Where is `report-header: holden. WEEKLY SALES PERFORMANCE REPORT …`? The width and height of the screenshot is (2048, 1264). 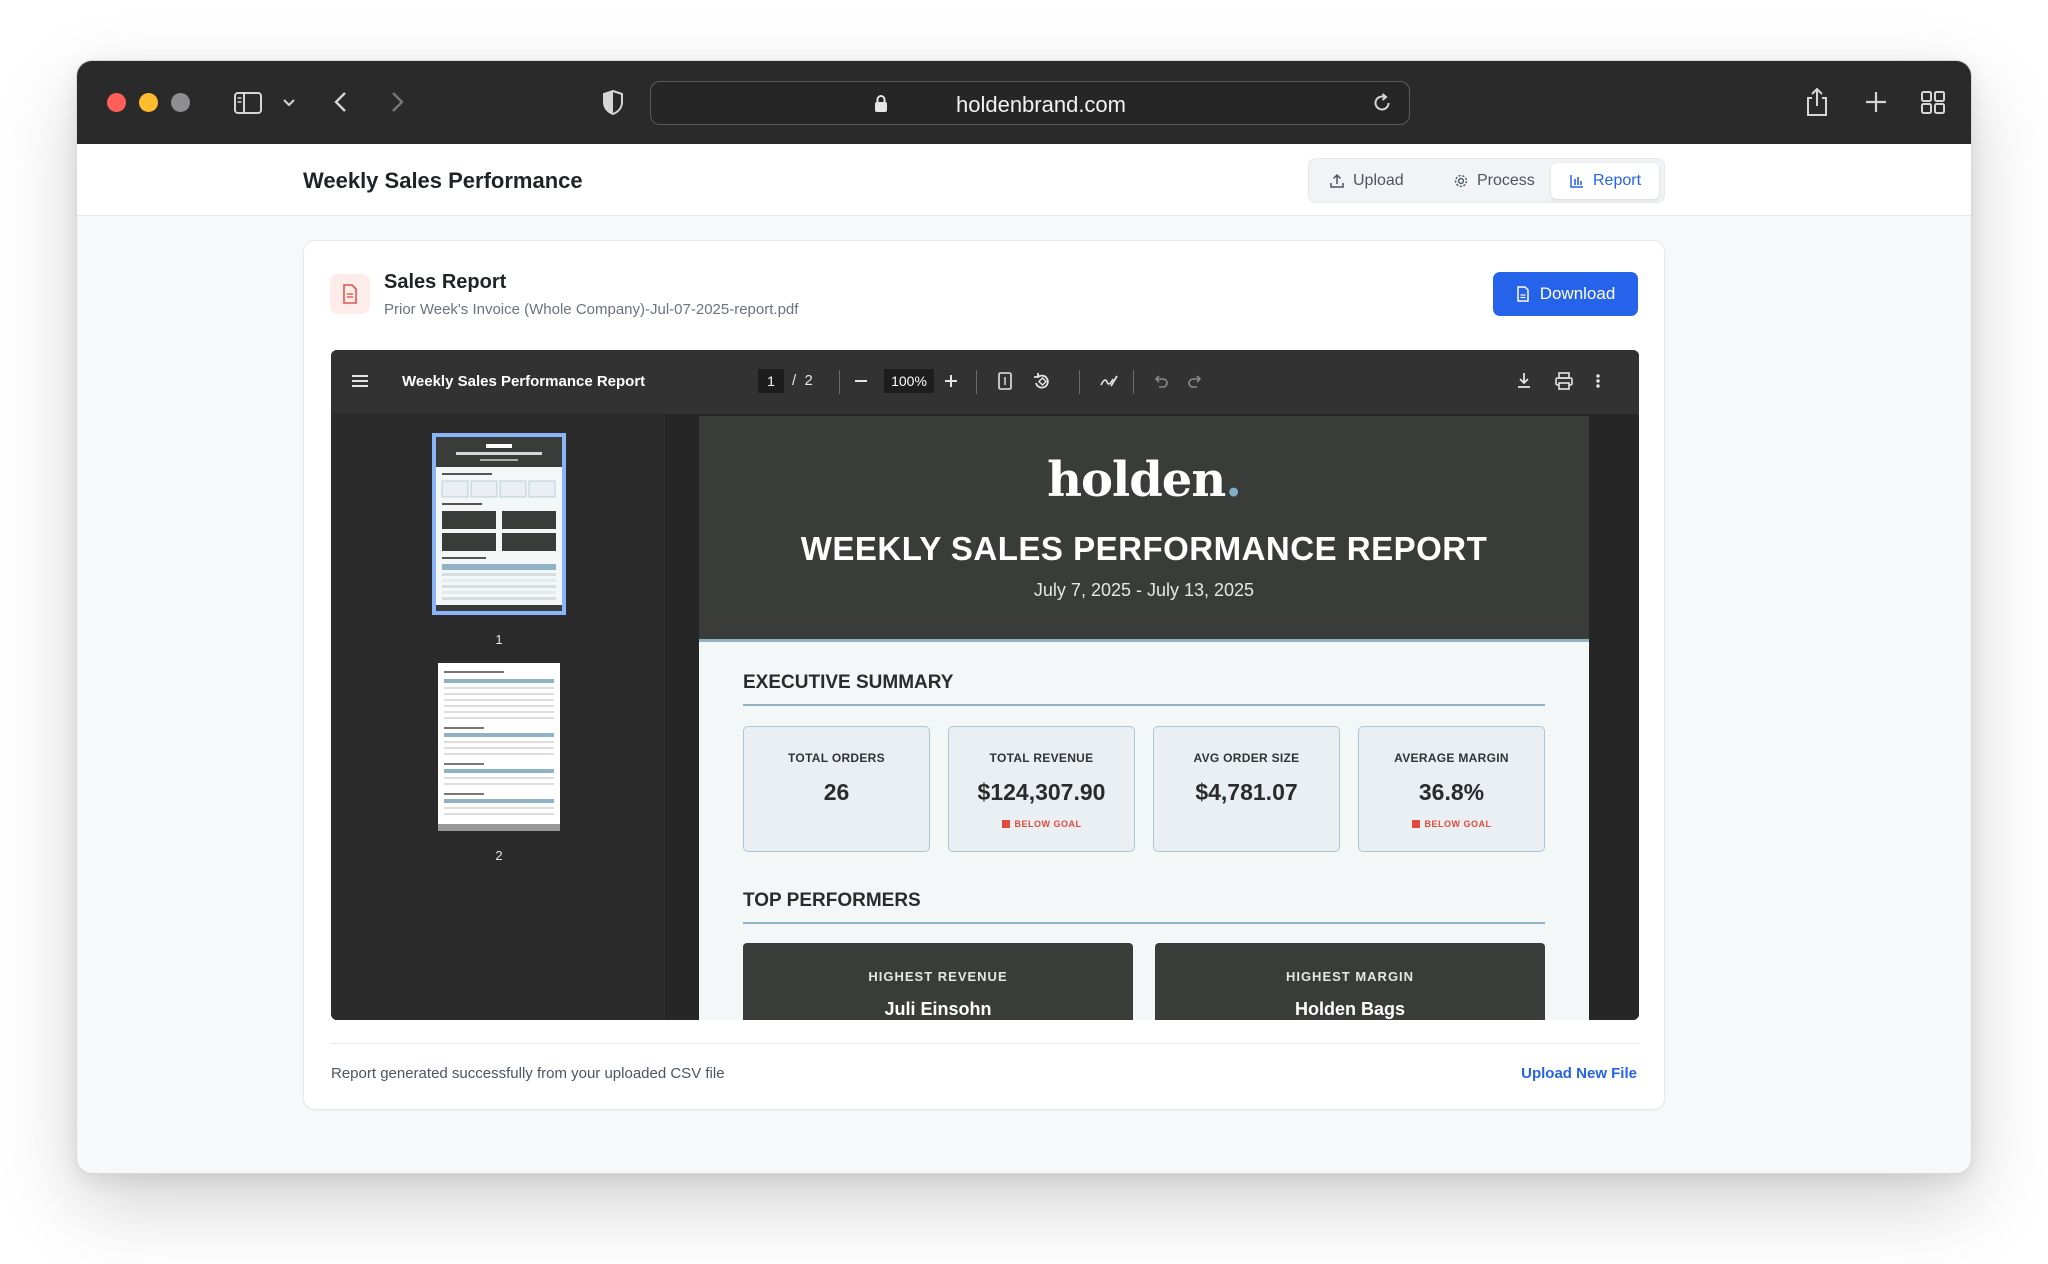 report-header: holden. WEEKLY SALES PERFORMANCE REPORT … is located at coordinates (1144, 529).